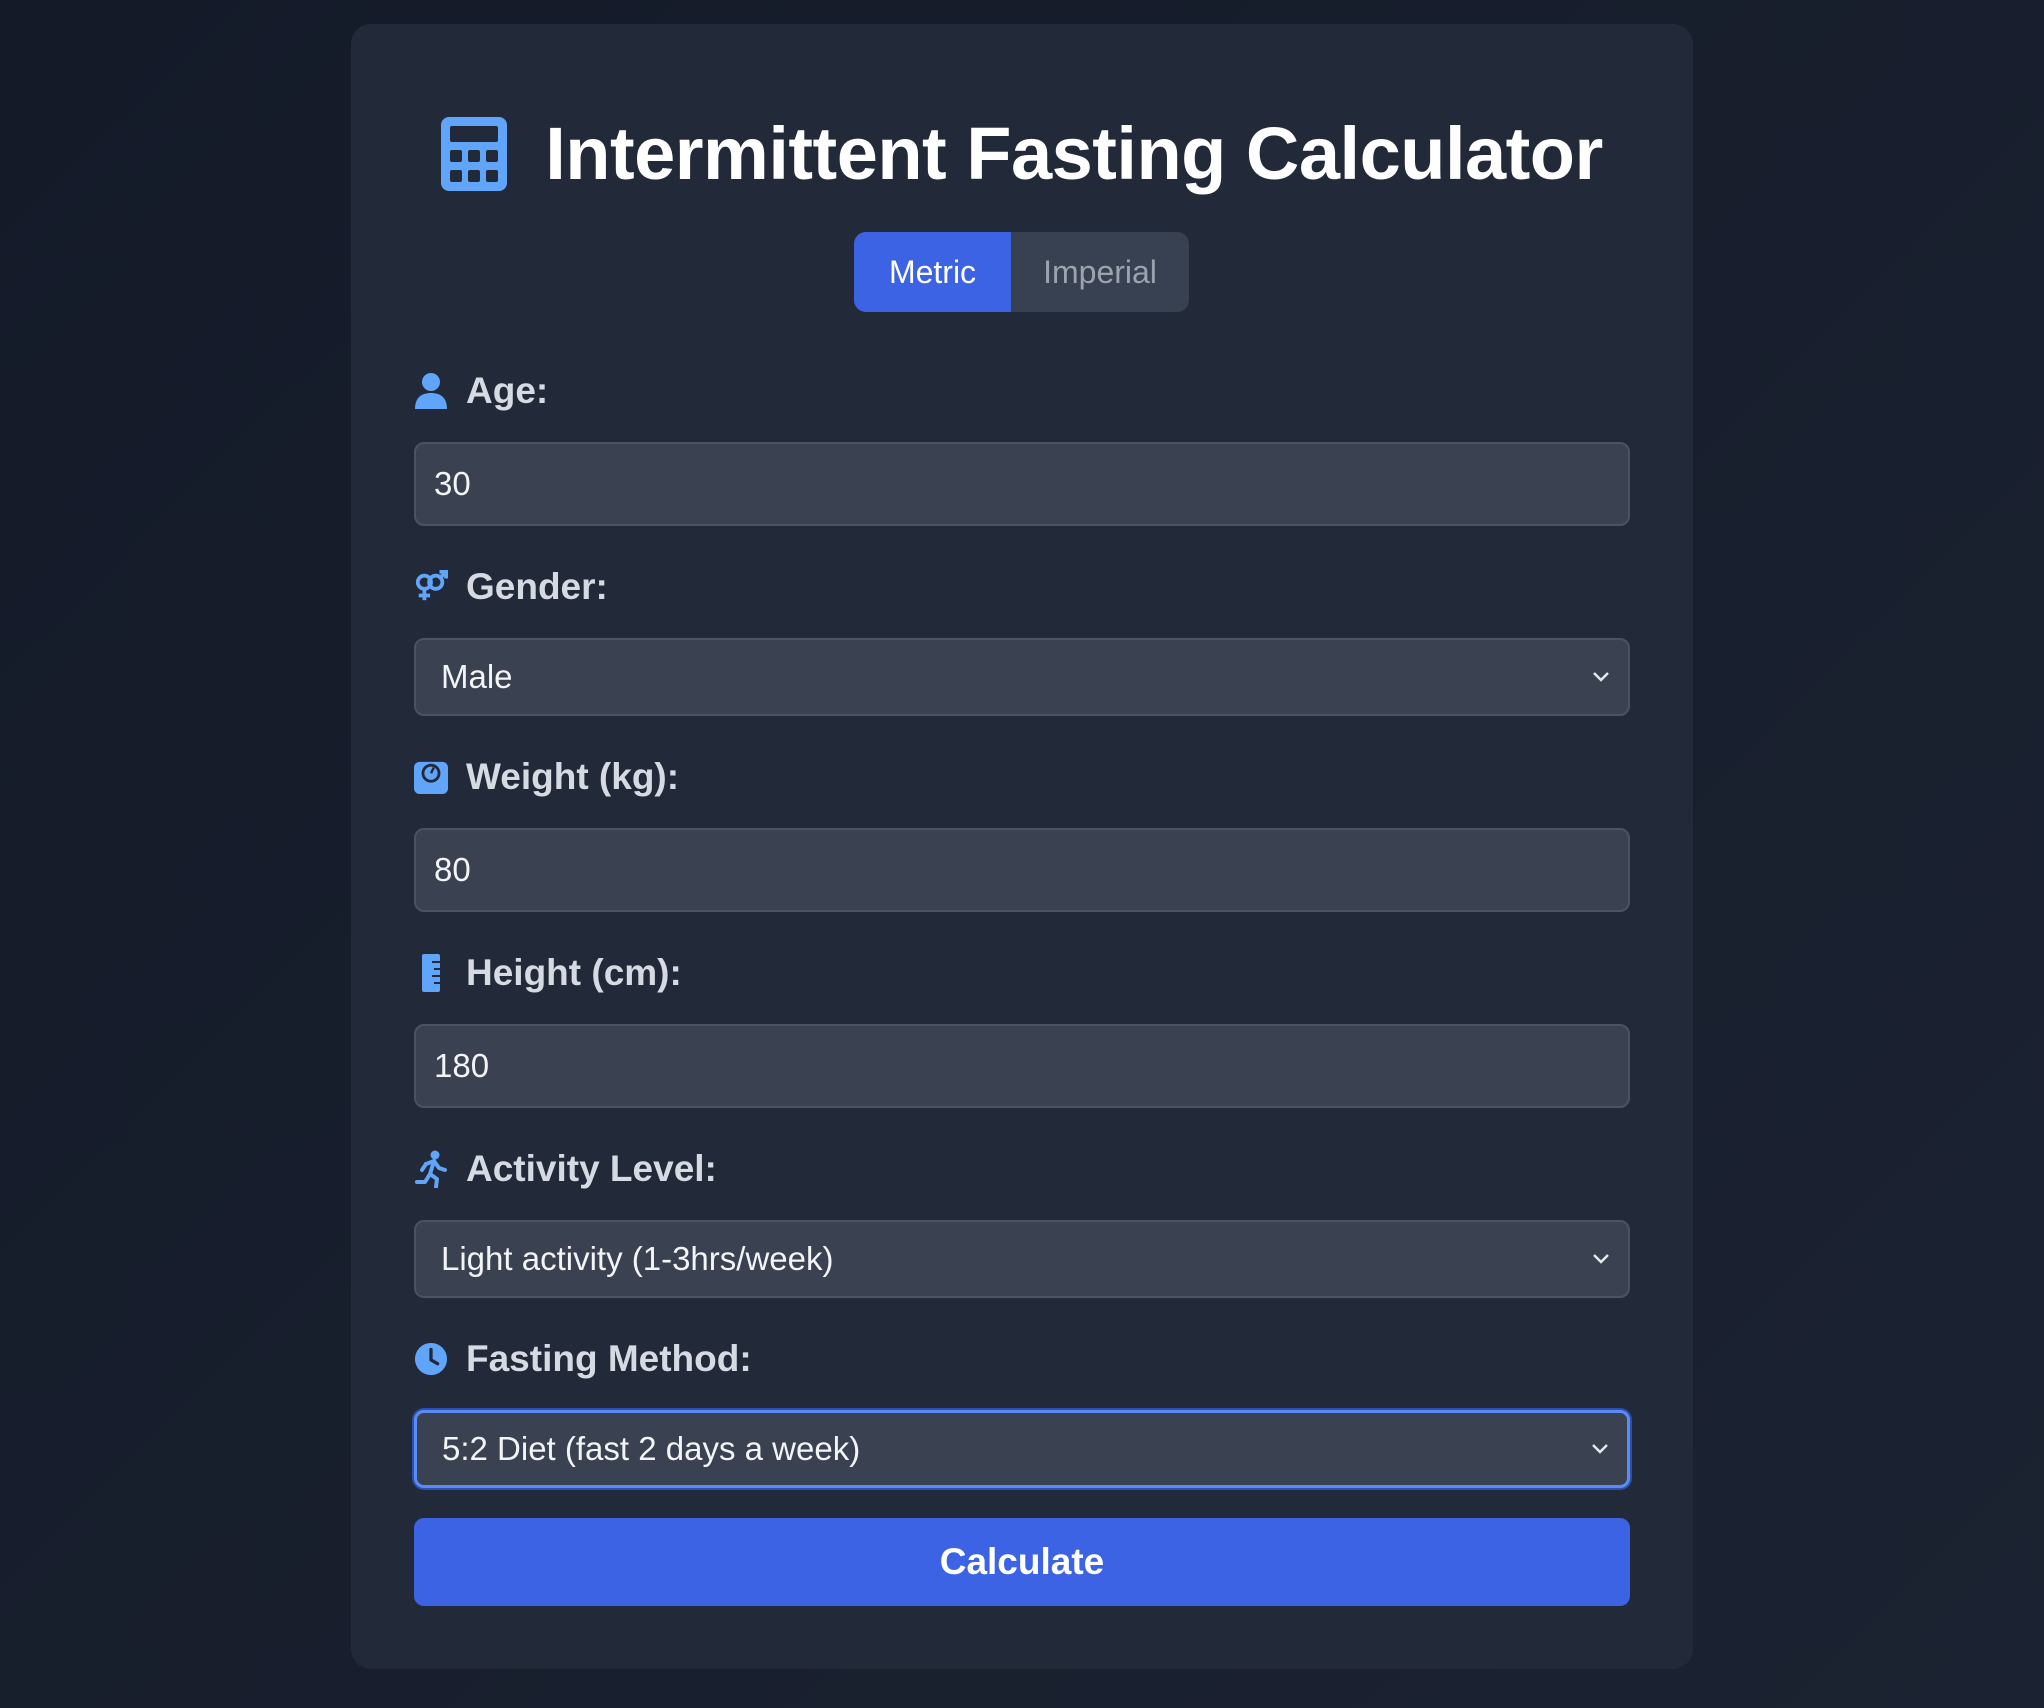  Describe the element at coordinates (452, 483) in the screenshot. I see `age-value: 30` at that location.